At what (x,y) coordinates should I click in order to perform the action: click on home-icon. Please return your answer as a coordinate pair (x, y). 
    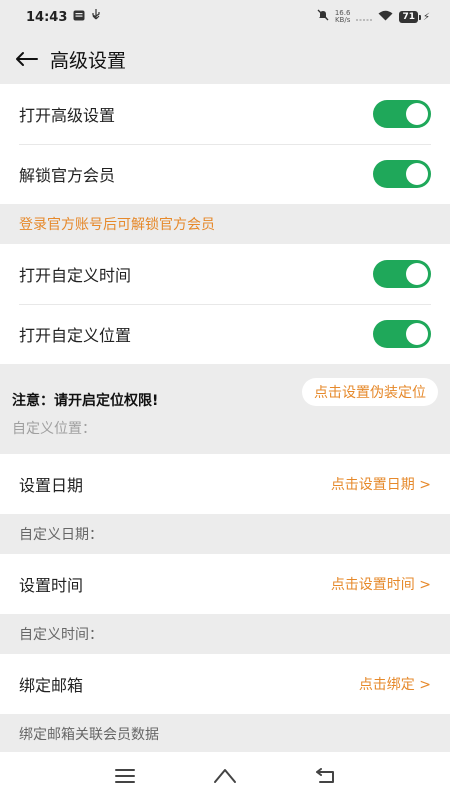
    Looking at the image, I should click on (225, 776).